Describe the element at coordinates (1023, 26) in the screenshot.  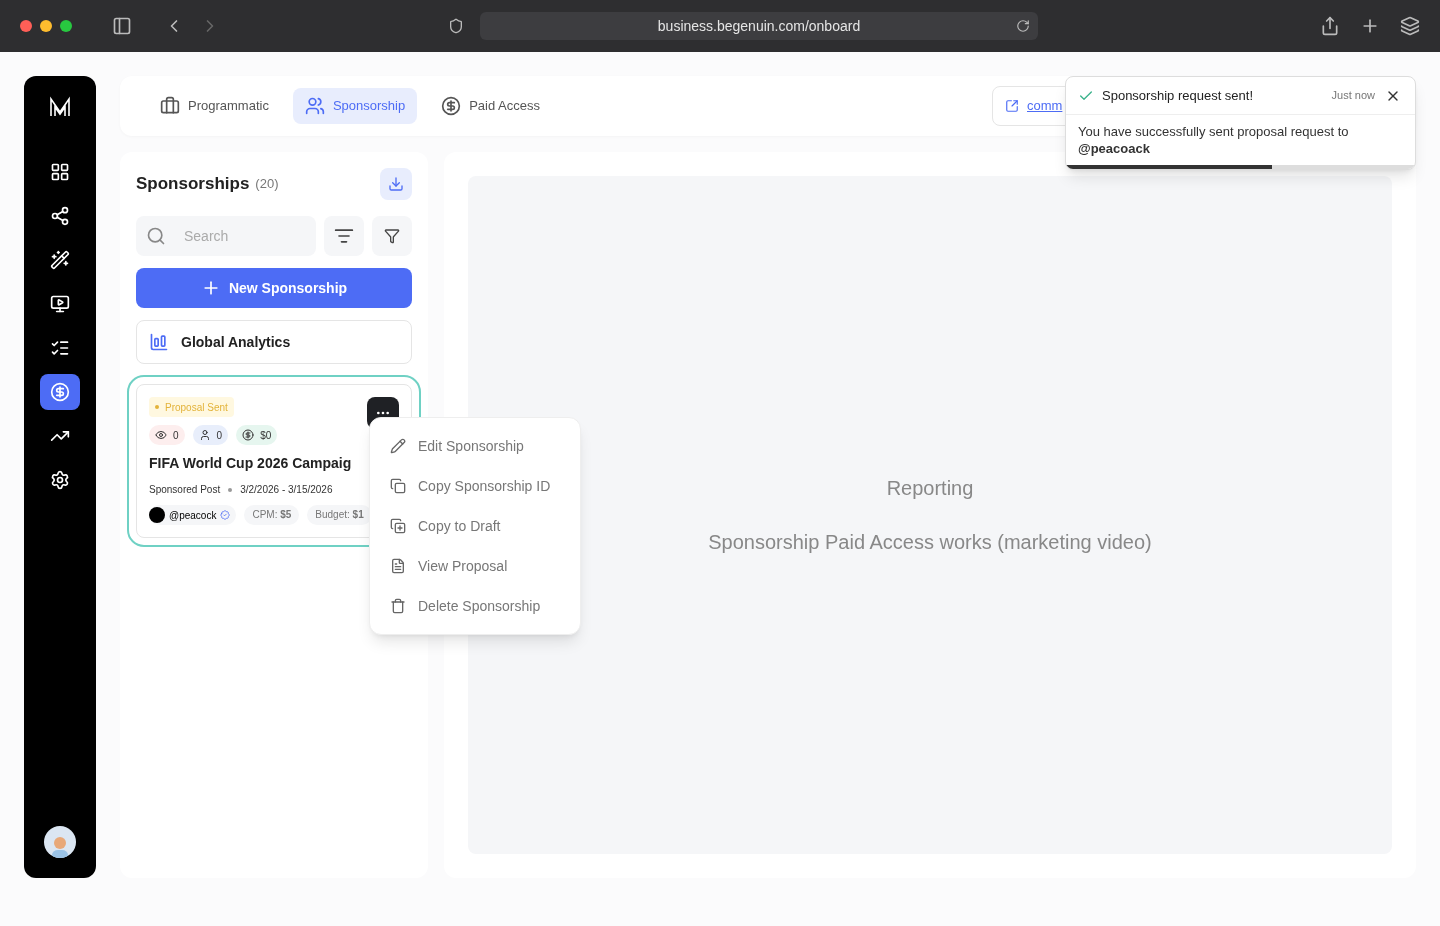
I see `reload-icon` at that location.